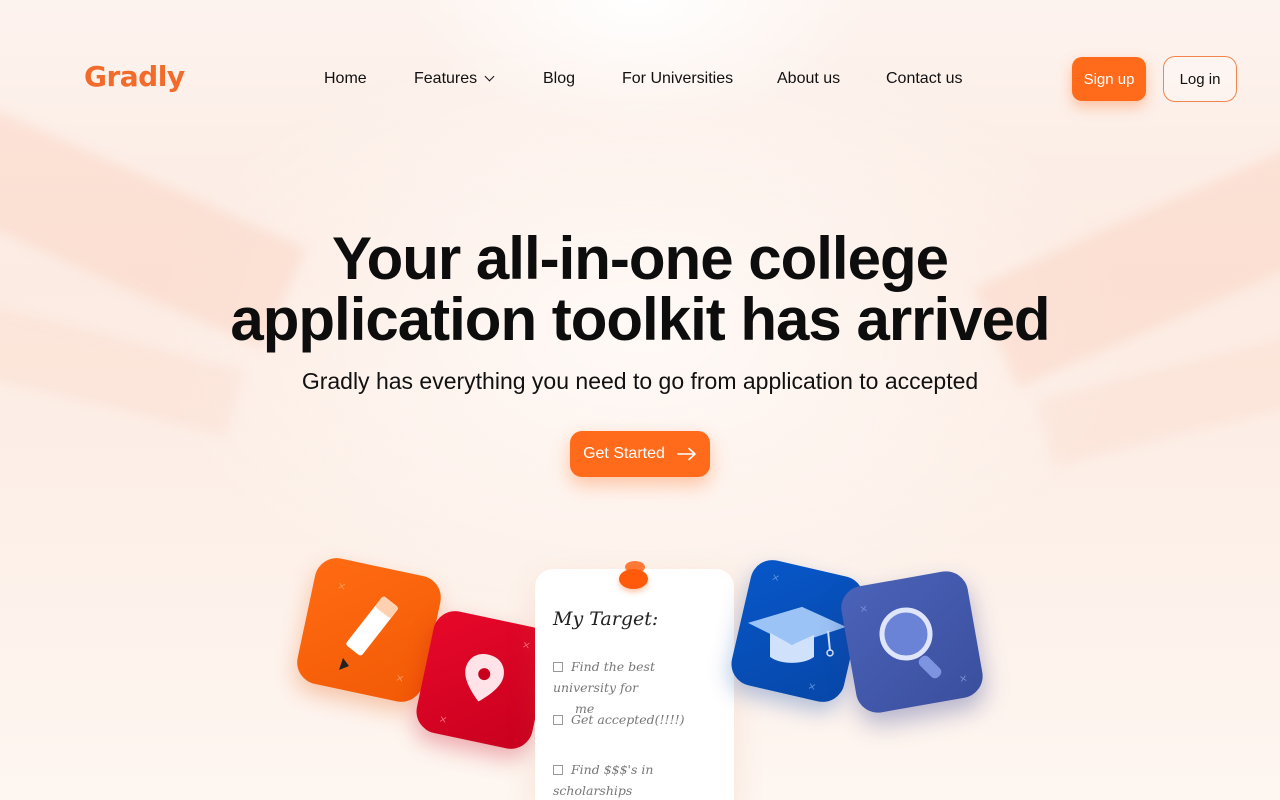  Describe the element at coordinates (628, 719) in the screenshot. I see `checklist-text: Get accepted(!!!!)` at that location.